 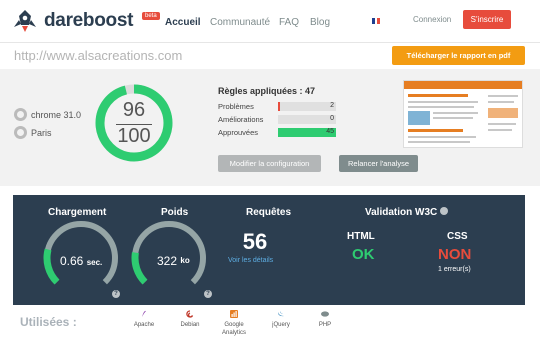 What do you see at coordinates (457, 236) in the screenshot?
I see `css-label: CSS` at bounding box center [457, 236].